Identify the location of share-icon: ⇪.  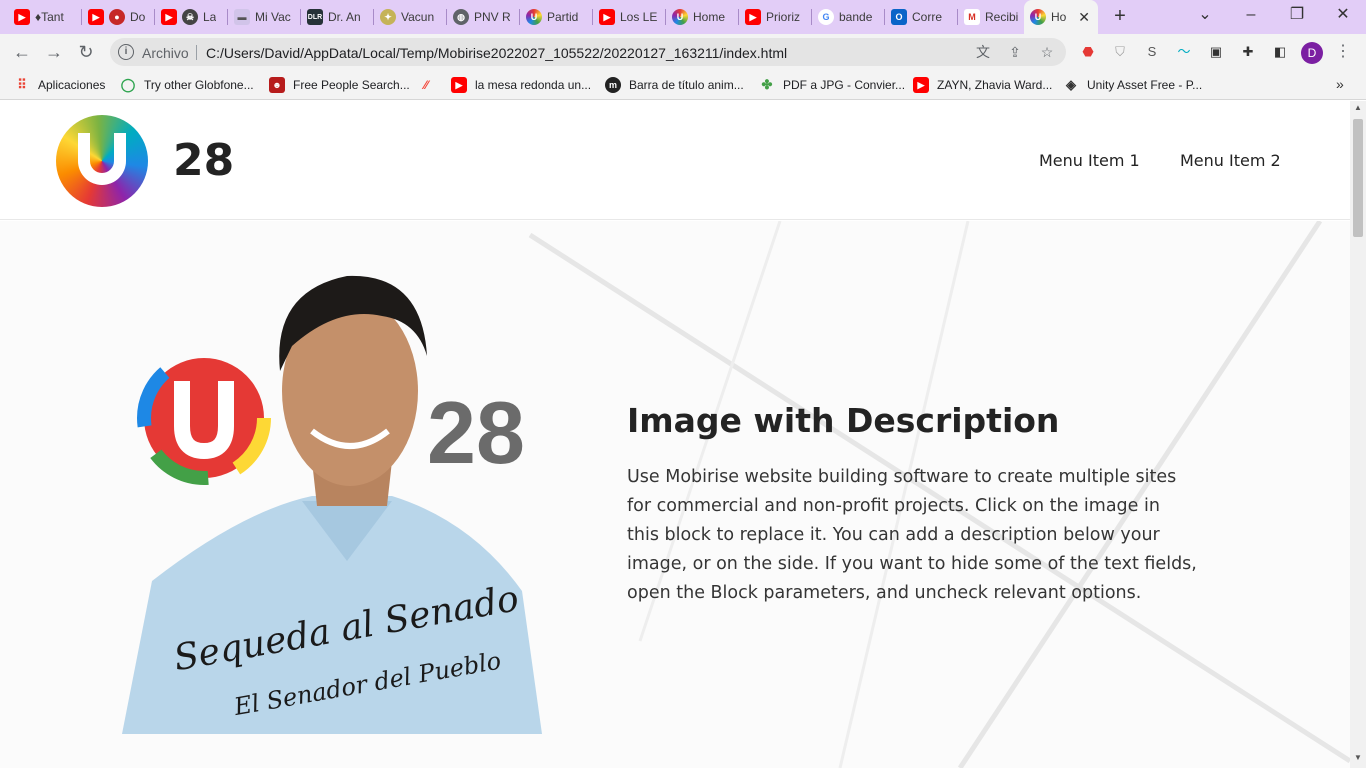
(1015, 52).